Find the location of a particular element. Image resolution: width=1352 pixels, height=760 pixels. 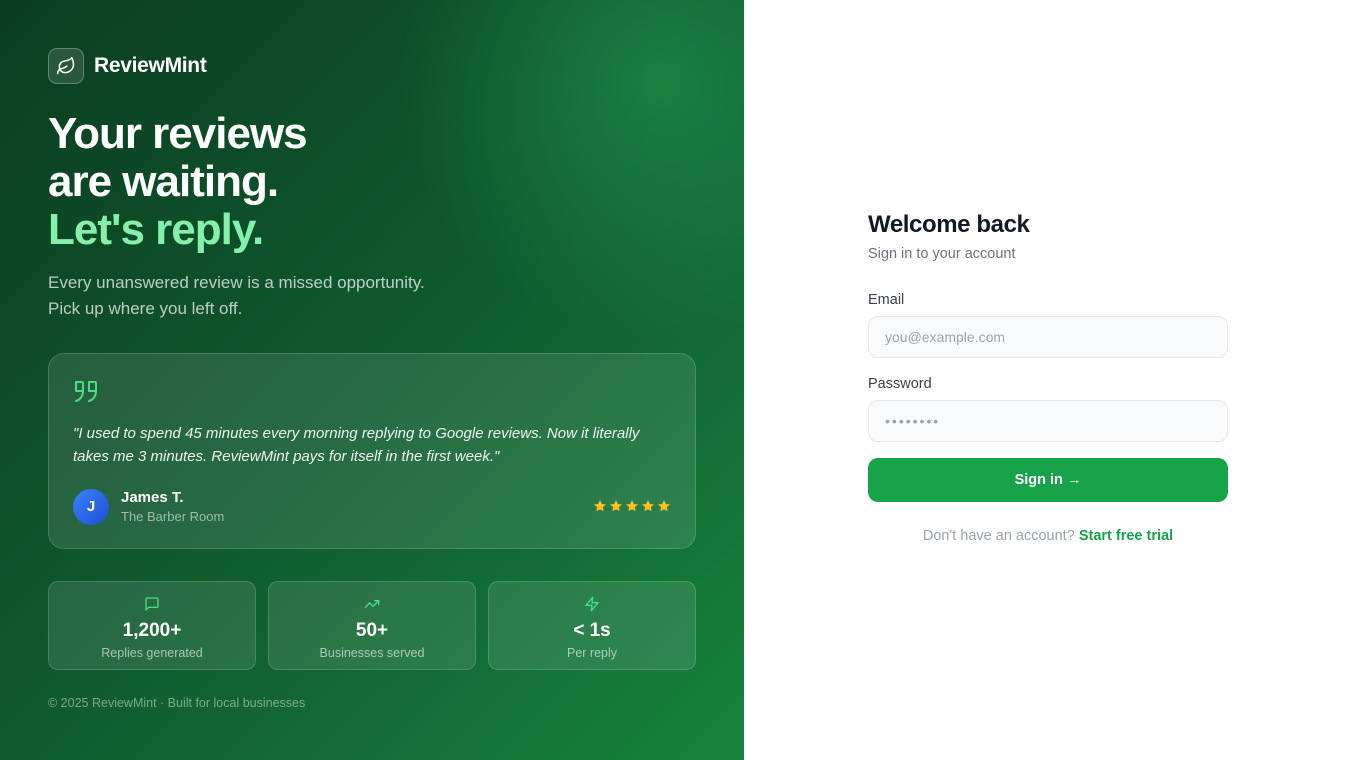

stat-value: 1,200+ is located at coordinates (152, 630).